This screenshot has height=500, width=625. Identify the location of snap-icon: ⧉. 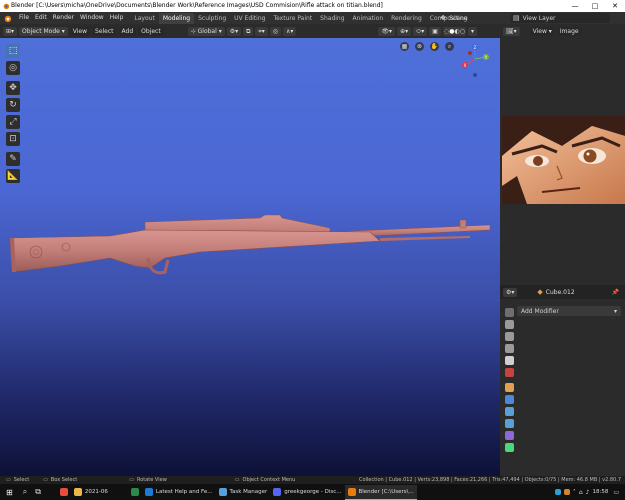
(248, 31).